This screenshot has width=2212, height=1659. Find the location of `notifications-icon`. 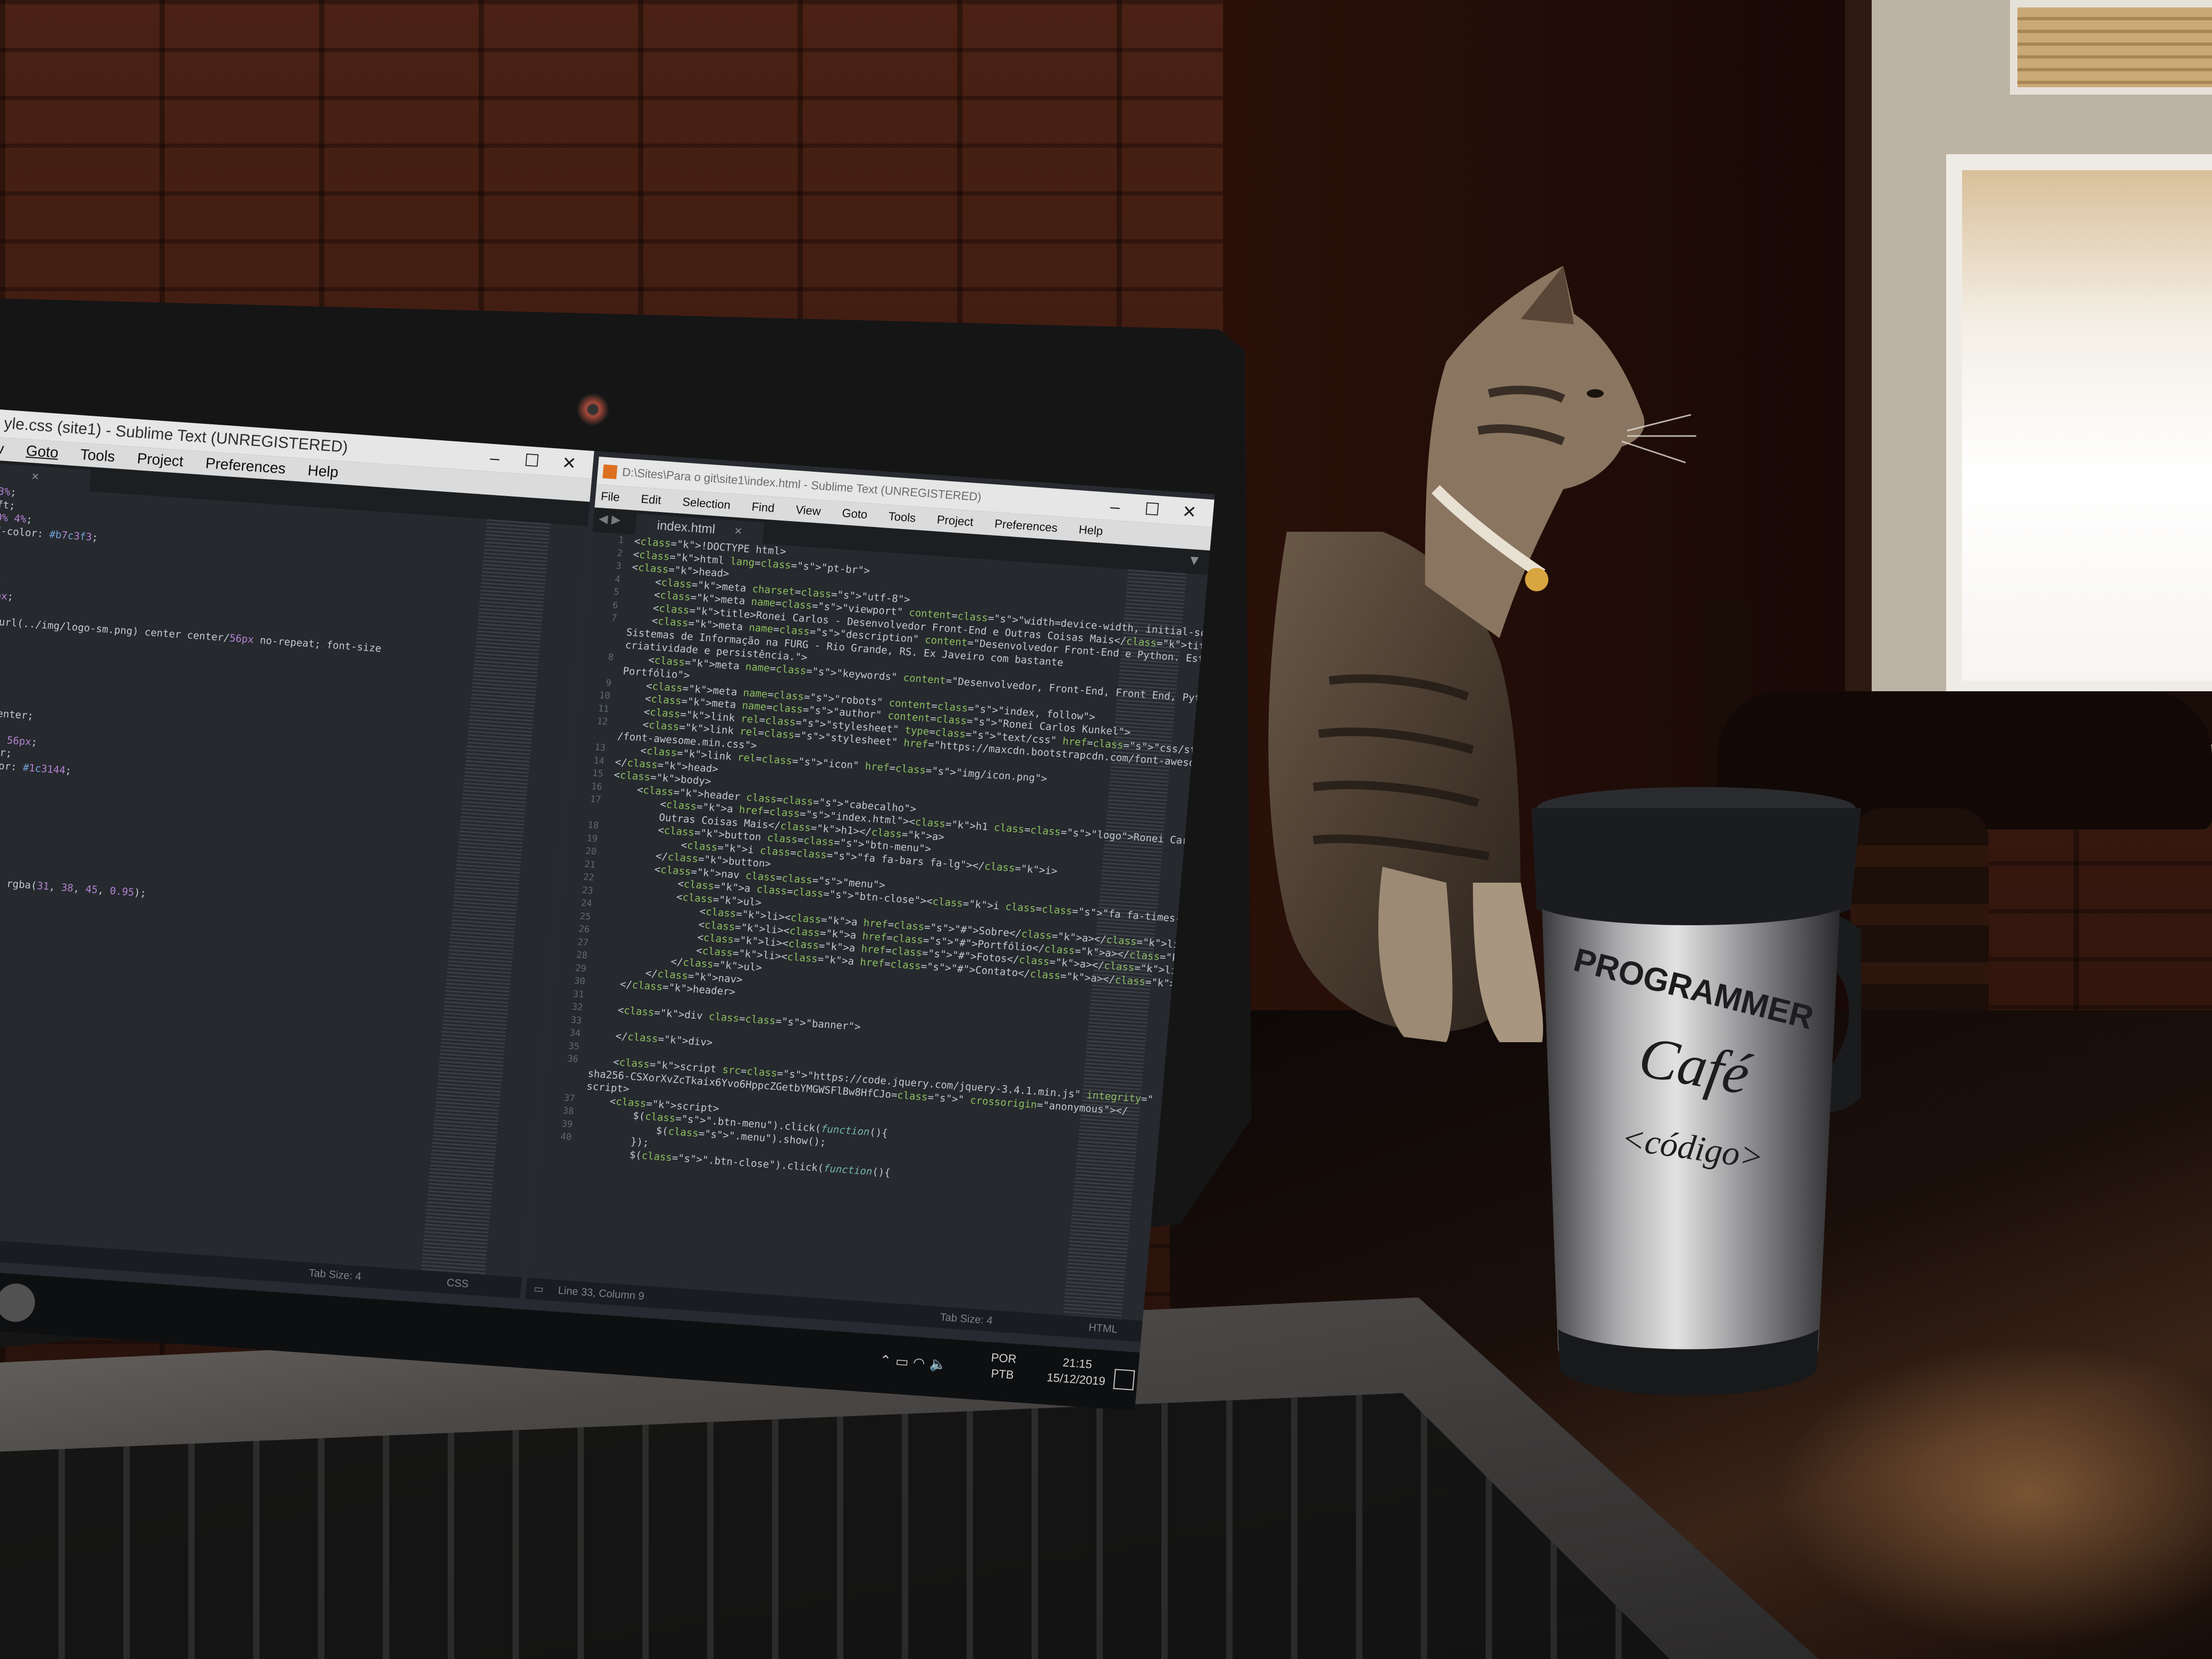

notifications-icon is located at coordinates (1124, 1379).